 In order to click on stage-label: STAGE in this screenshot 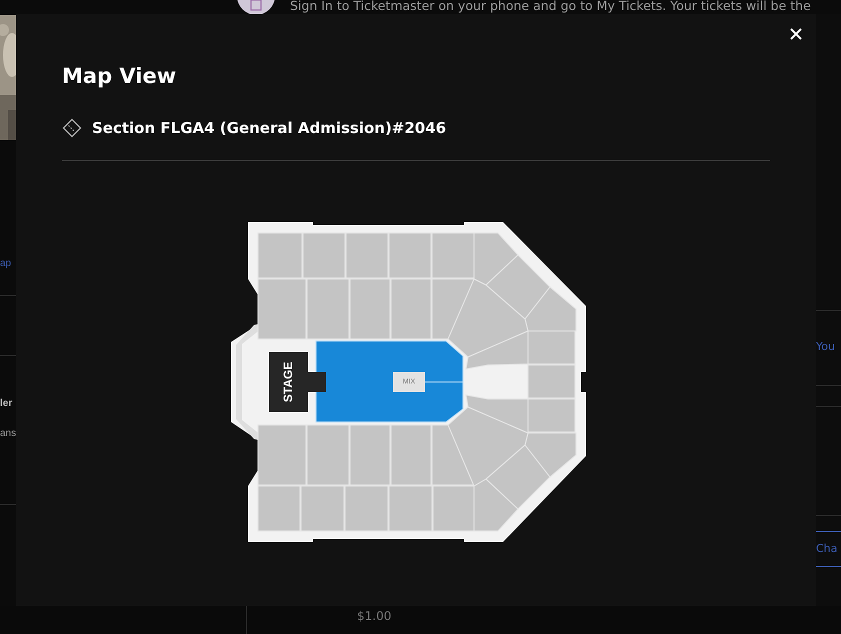, I will do `click(288, 382)`.